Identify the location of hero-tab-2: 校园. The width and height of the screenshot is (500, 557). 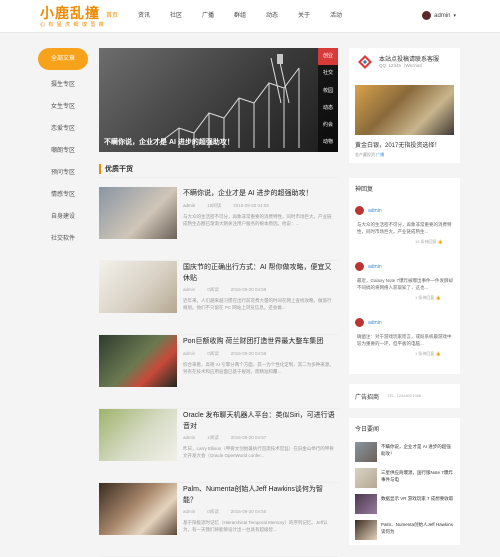
(328, 91).